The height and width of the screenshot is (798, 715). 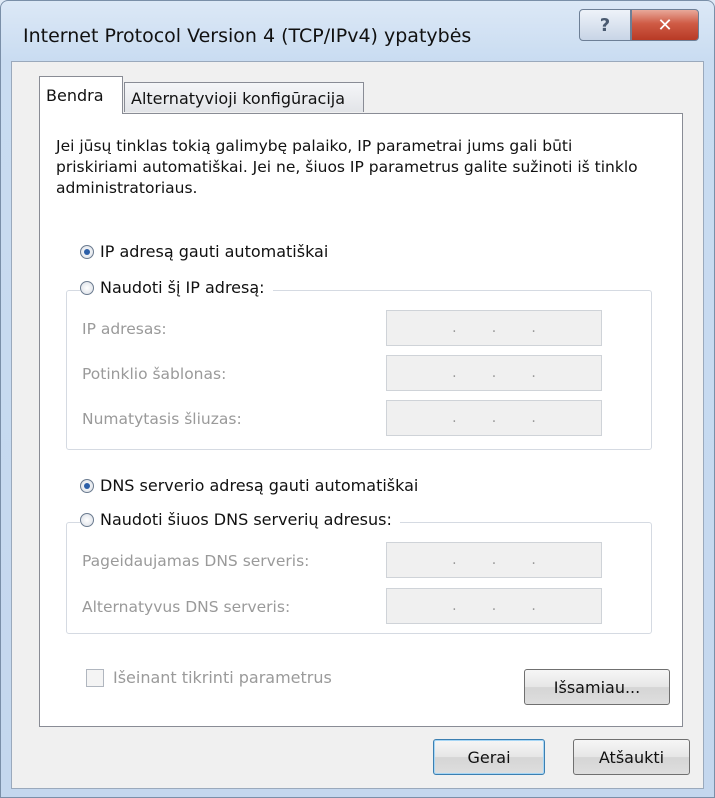 What do you see at coordinates (87, 519) in the screenshot?
I see `dns-manual-radio` at bounding box center [87, 519].